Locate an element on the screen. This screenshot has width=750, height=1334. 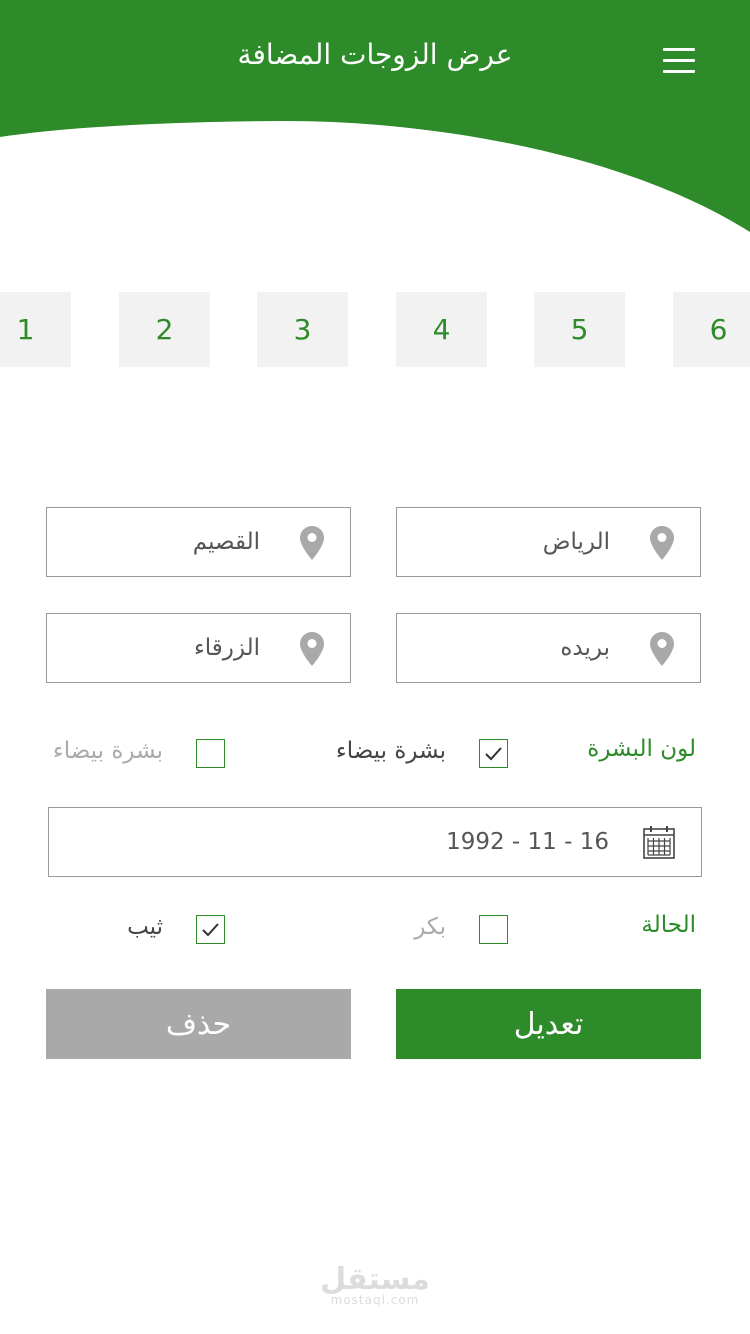
region-value-2: القصيم is located at coordinates (226, 542).